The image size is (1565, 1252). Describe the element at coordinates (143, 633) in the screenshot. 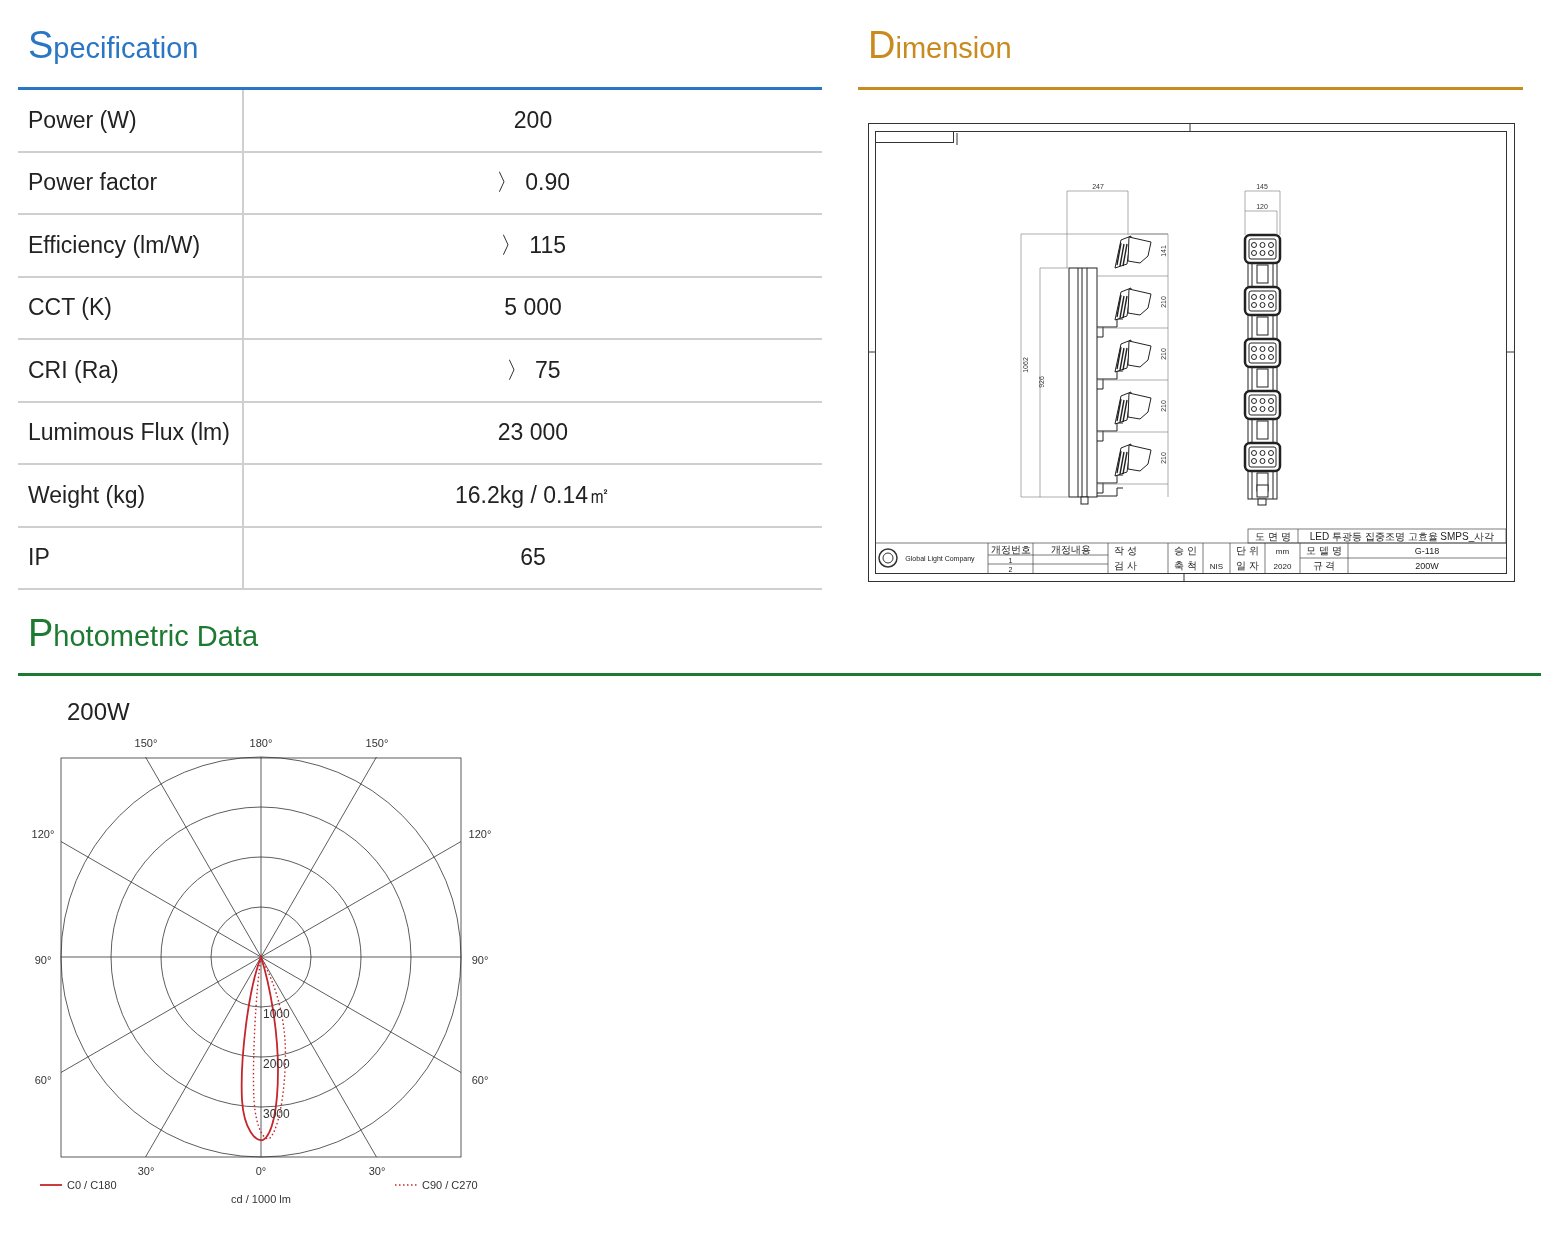

I see `section-title: Photometric Data` at that location.